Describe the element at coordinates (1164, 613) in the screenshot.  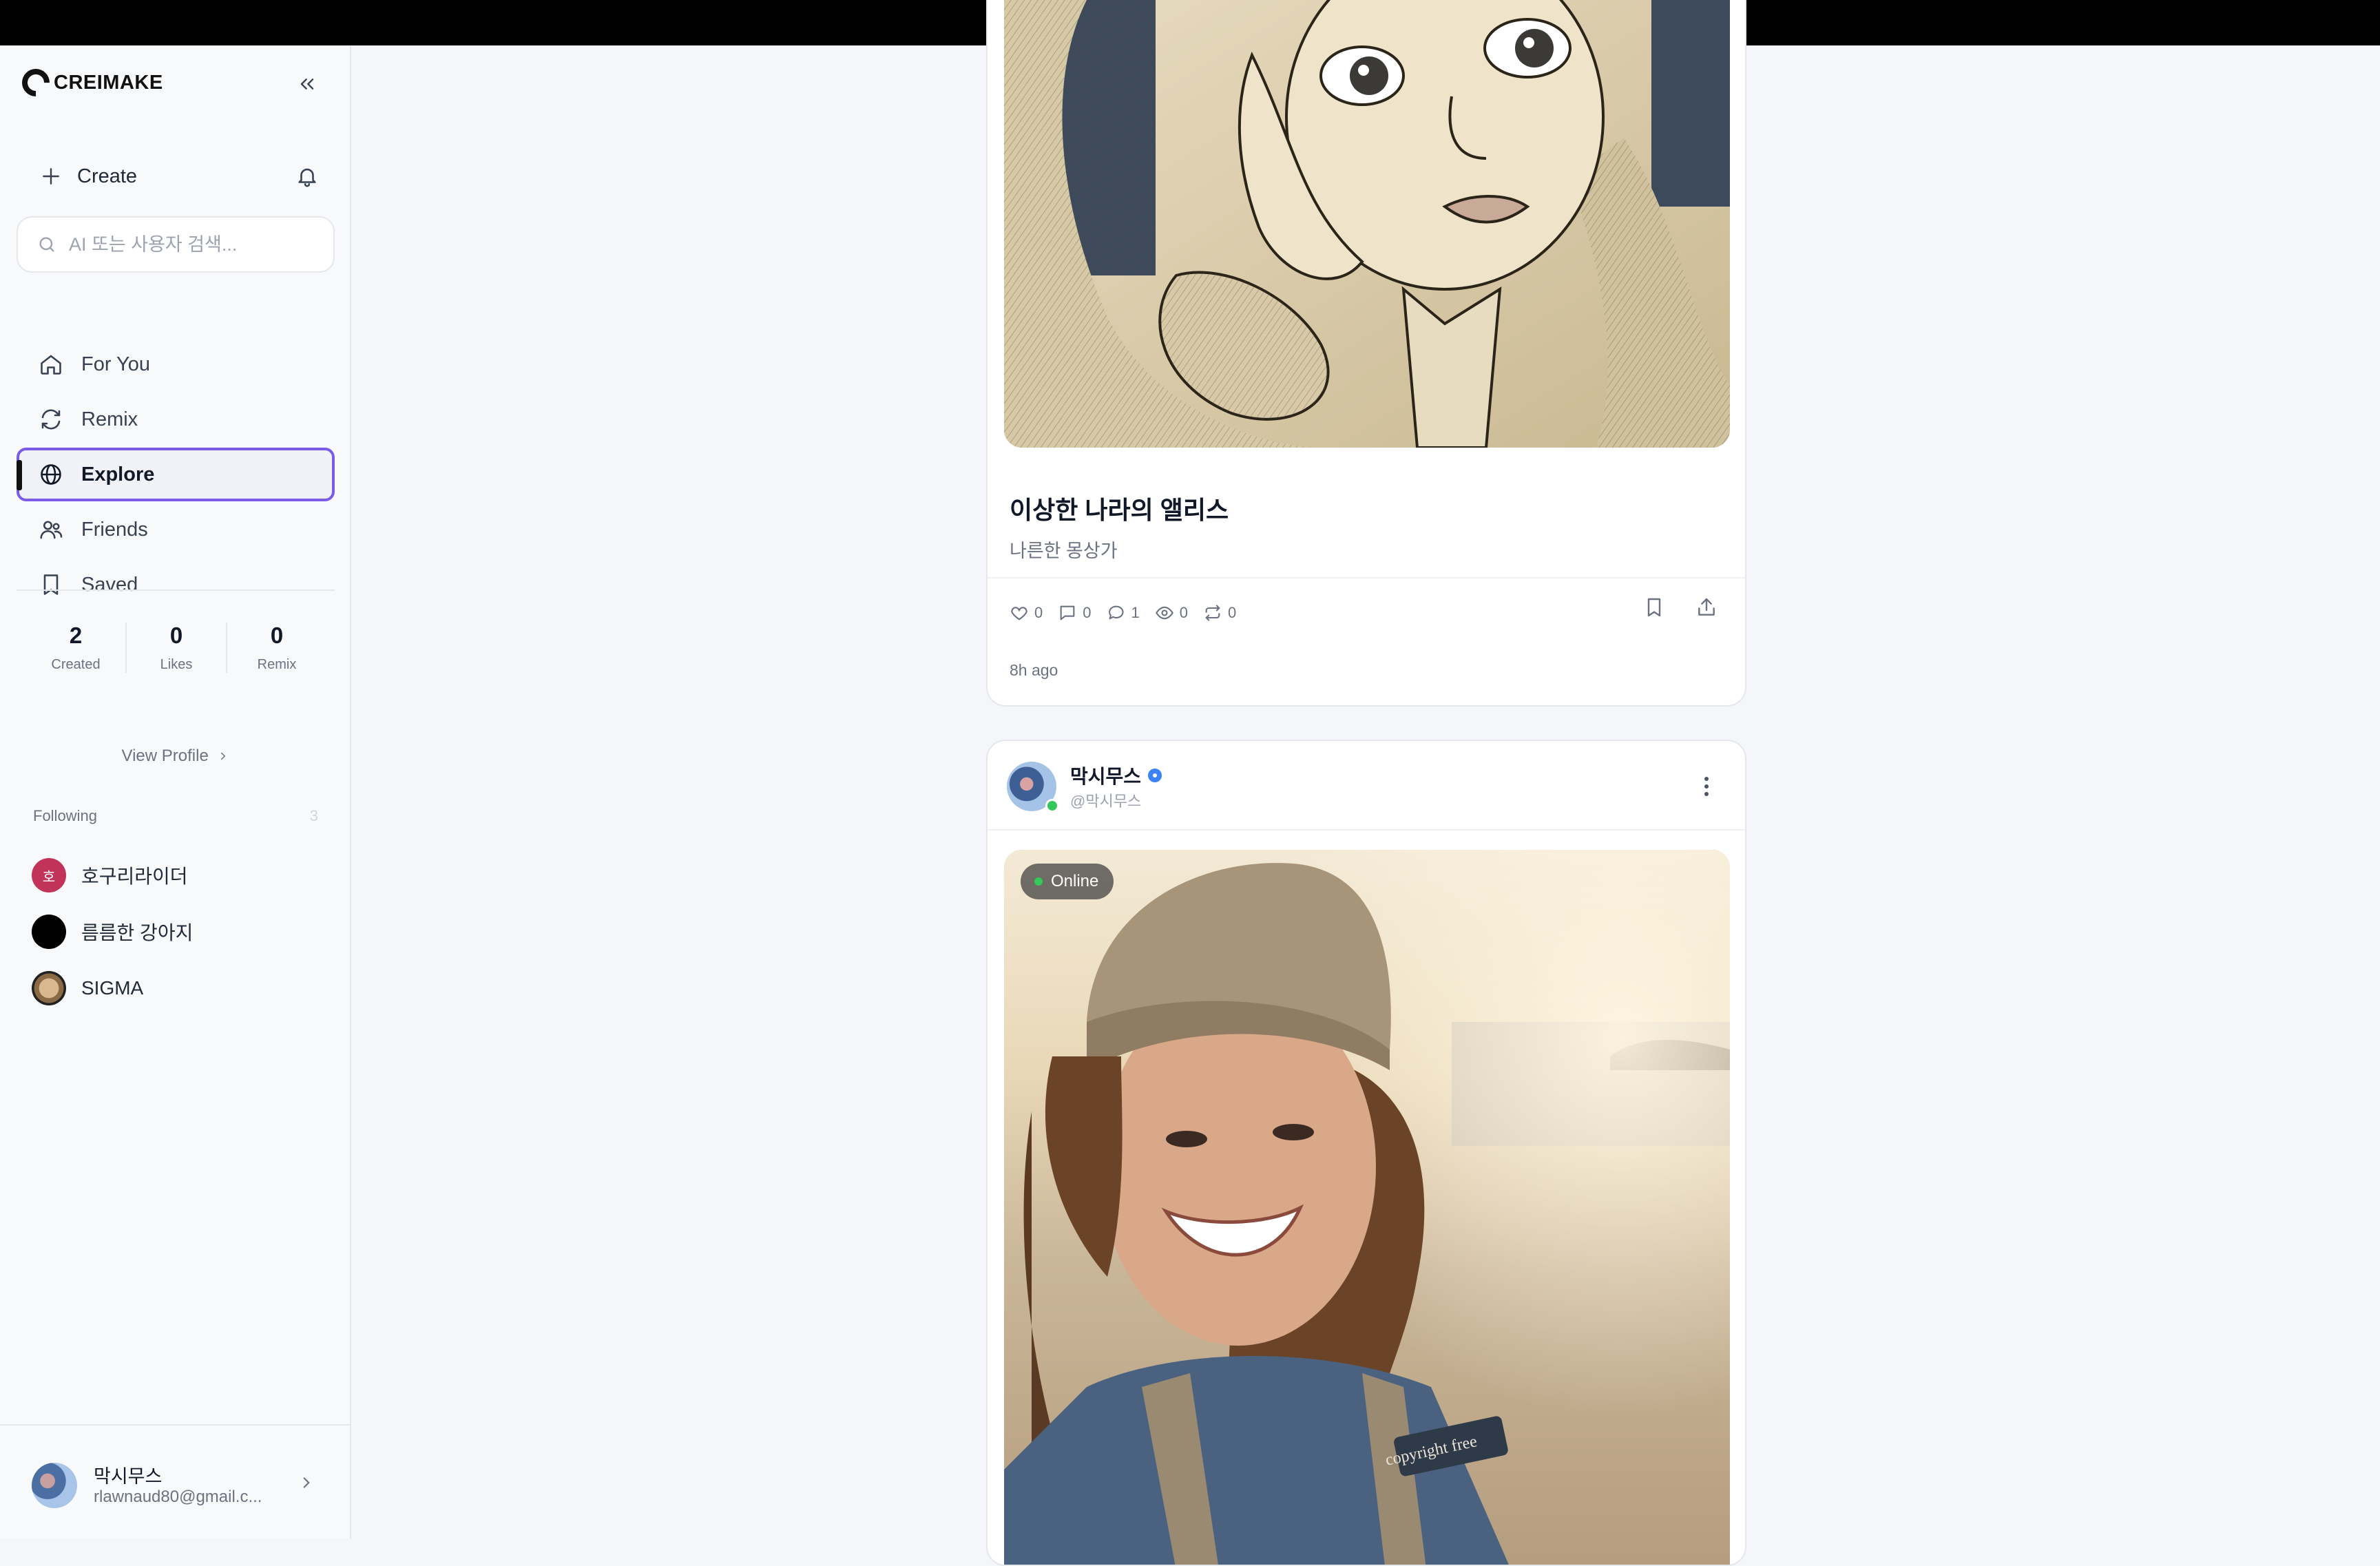
I see `eye-icon` at that location.